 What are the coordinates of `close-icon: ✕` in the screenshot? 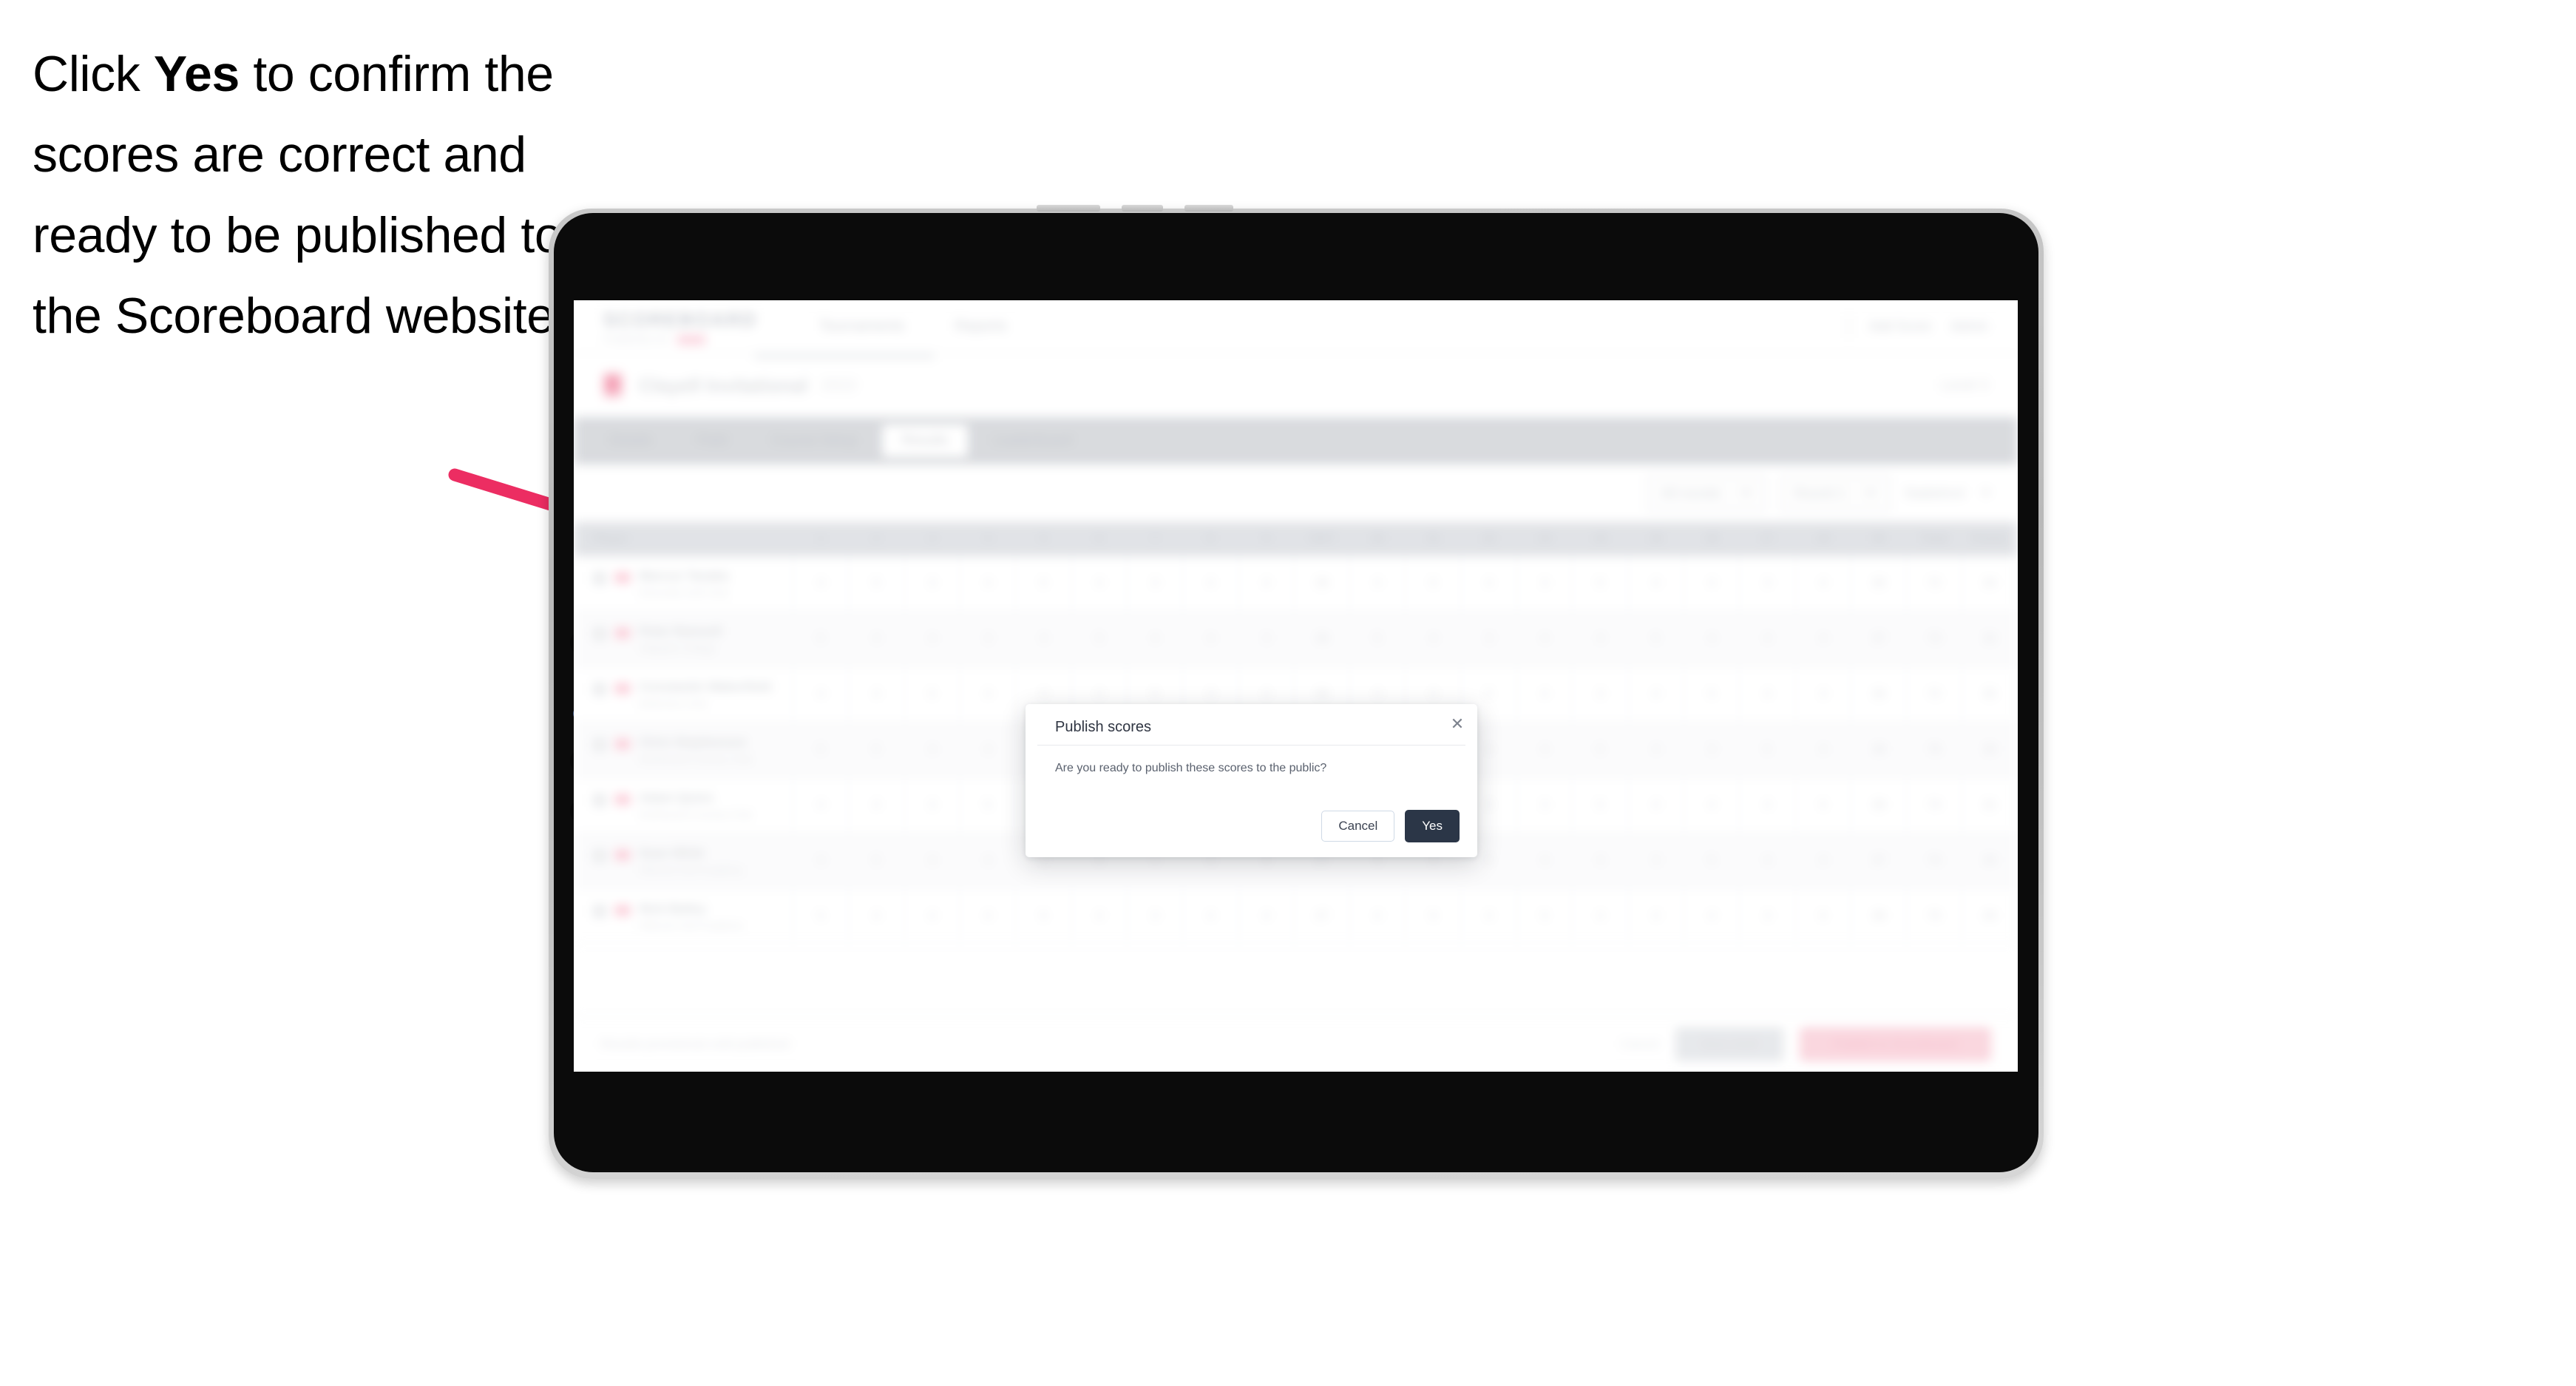 It's located at (1457, 724).